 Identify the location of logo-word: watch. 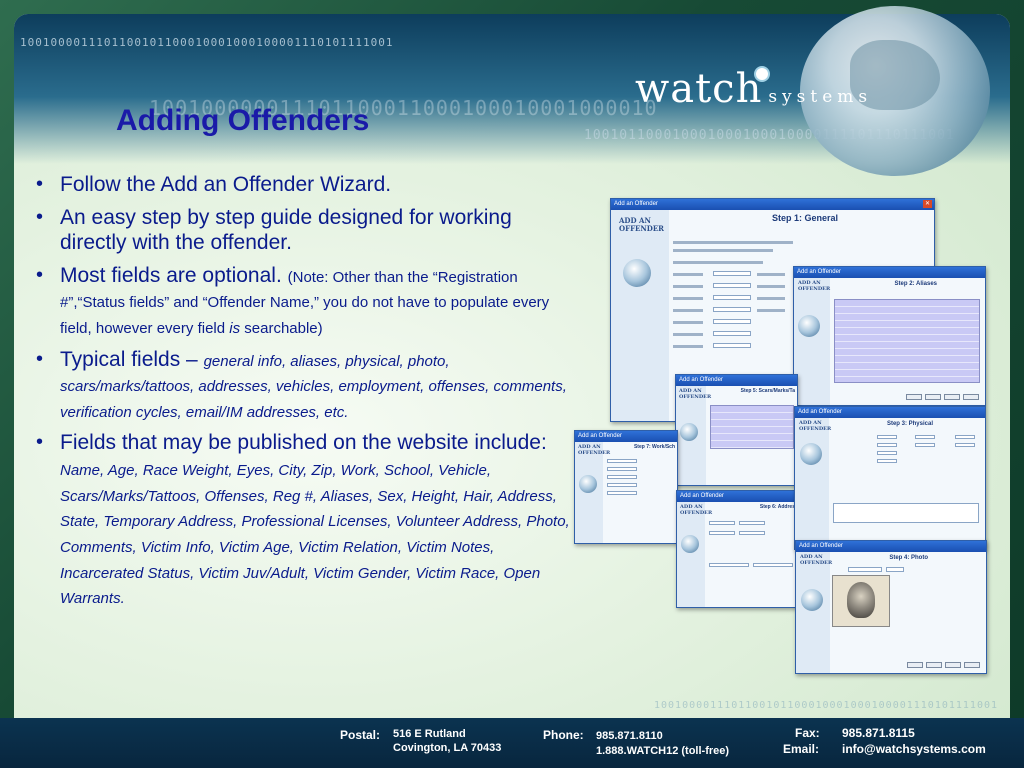
(699, 89).